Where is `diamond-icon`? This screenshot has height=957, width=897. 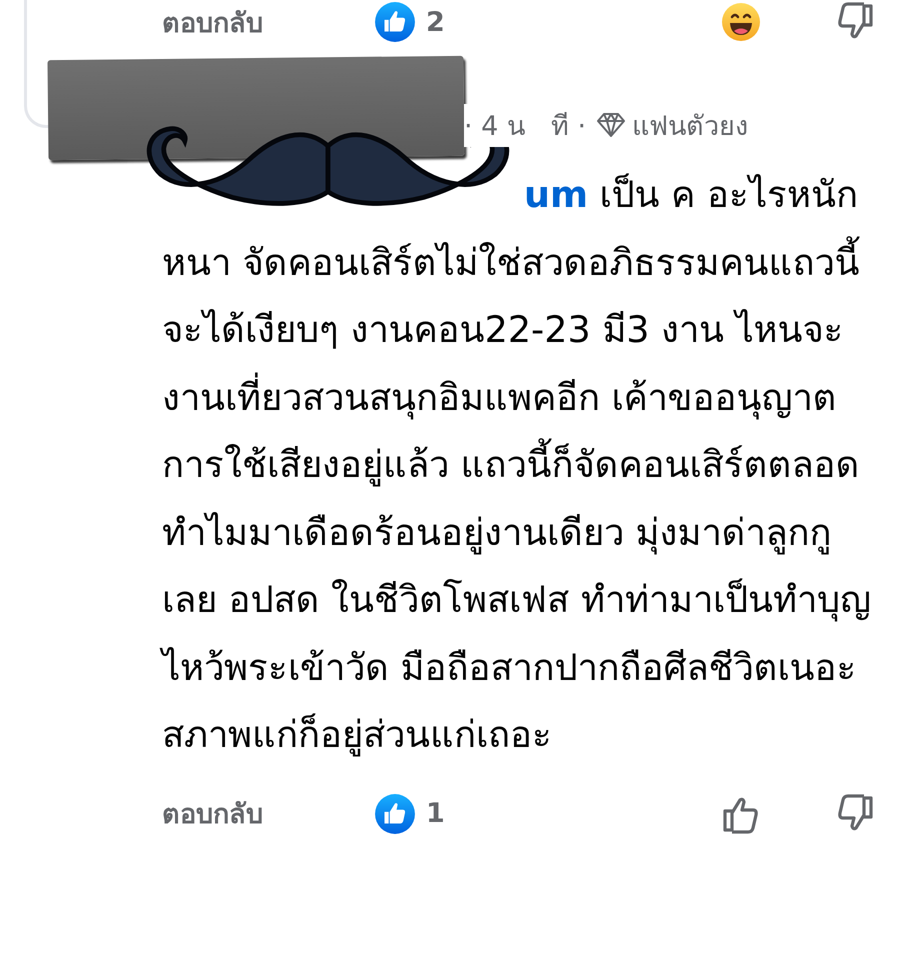 diamond-icon is located at coordinates (611, 125).